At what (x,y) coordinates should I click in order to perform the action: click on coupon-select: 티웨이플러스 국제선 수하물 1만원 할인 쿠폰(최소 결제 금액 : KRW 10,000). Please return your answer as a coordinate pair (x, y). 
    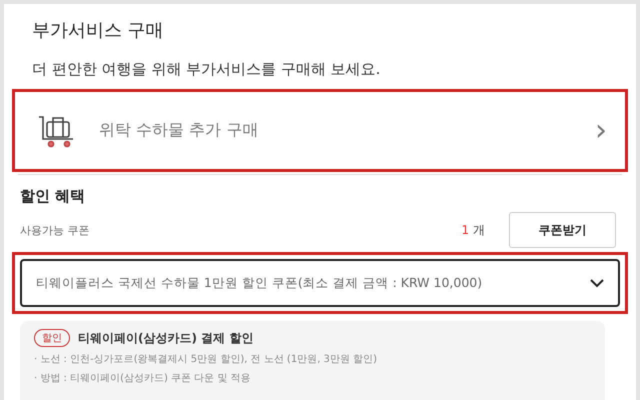
    Looking at the image, I should click on (320, 283).